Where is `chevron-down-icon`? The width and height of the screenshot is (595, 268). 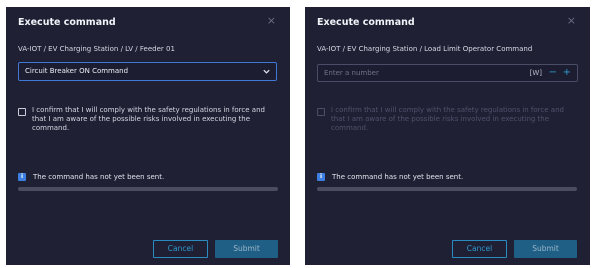
chevron-down-icon is located at coordinates (266, 71).